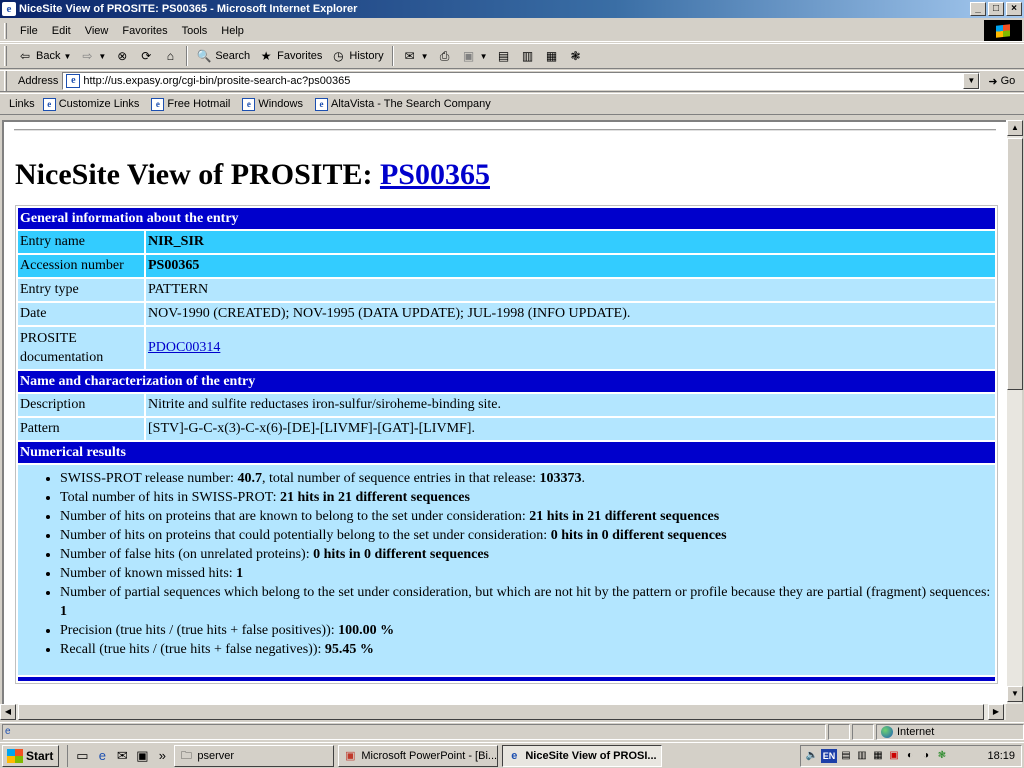 This screenshot has width=1024, height=768. I want to click on mail-button: ✉ ▼, so click(415, 56).